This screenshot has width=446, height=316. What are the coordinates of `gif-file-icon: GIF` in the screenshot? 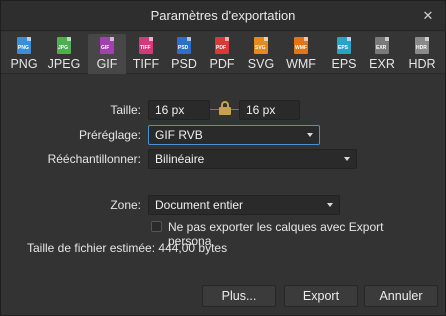 It's located at (107, 45).